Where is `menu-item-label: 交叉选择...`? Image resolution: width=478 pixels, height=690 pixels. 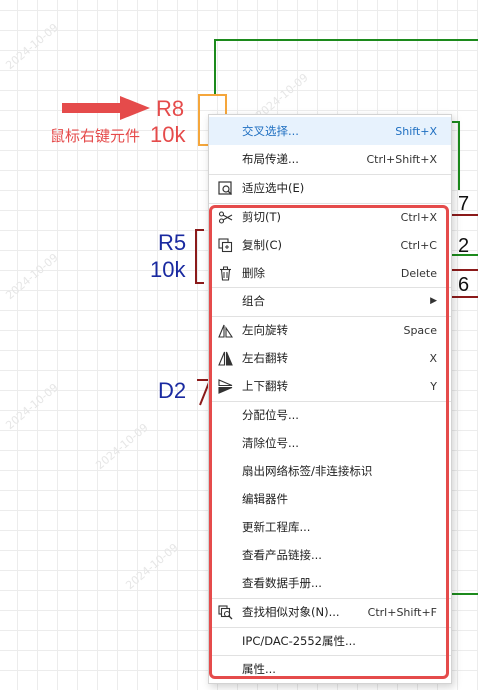
menu-item-label: 交叉选择... is located at coordinates (270, 131).